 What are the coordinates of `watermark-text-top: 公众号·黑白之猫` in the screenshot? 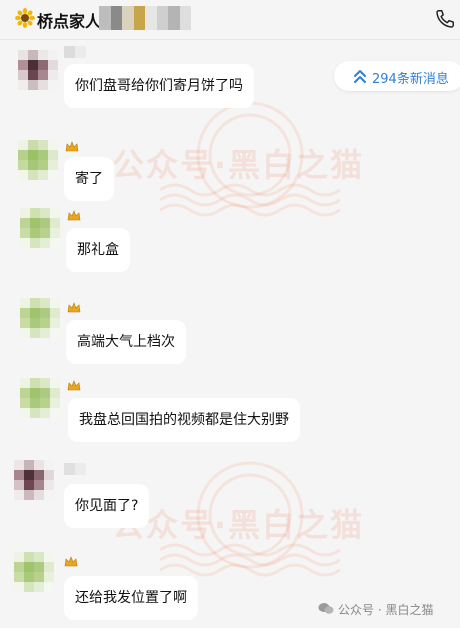 It's located at (238, 165).